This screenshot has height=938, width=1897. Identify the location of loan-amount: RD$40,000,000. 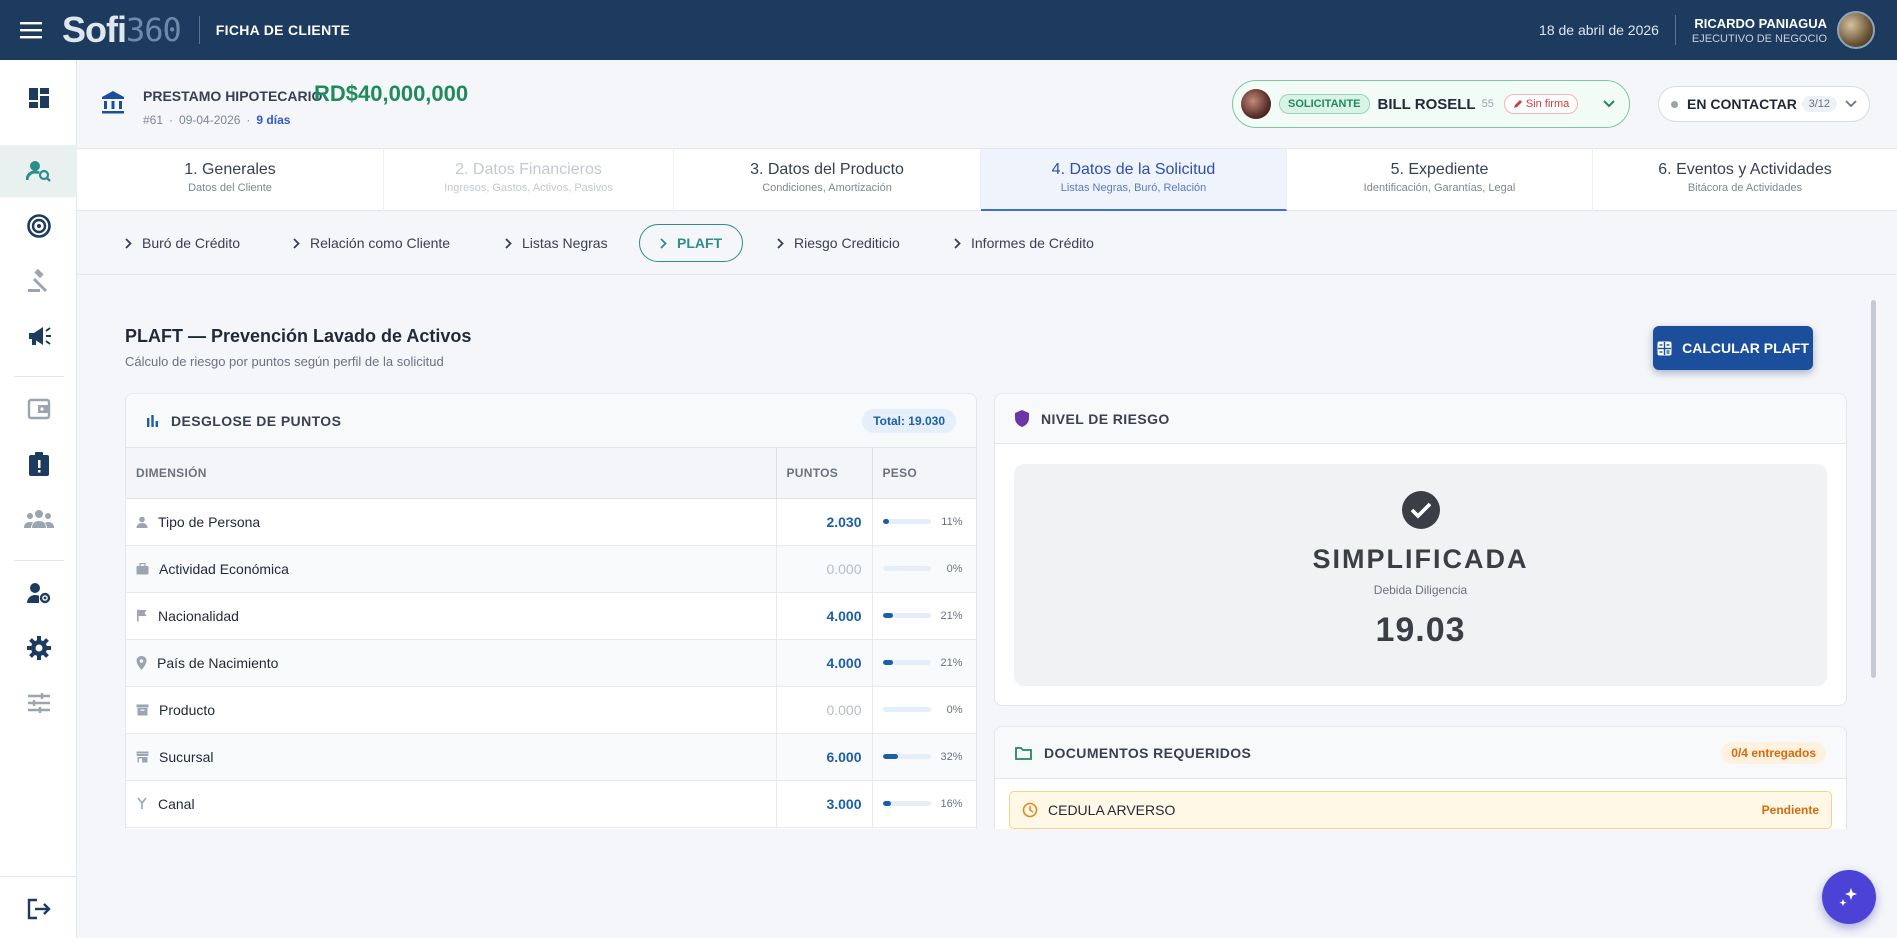
(391, 93).